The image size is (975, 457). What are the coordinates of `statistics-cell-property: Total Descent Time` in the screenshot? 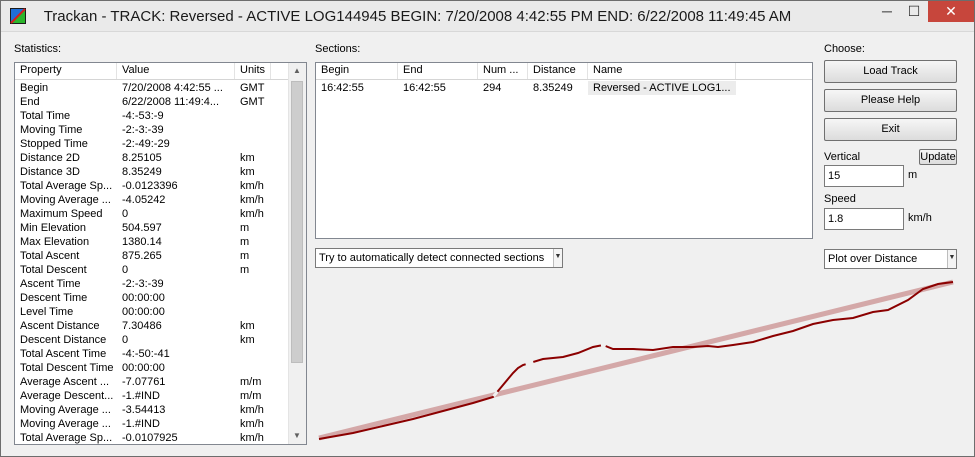 It's located at (67, 368).